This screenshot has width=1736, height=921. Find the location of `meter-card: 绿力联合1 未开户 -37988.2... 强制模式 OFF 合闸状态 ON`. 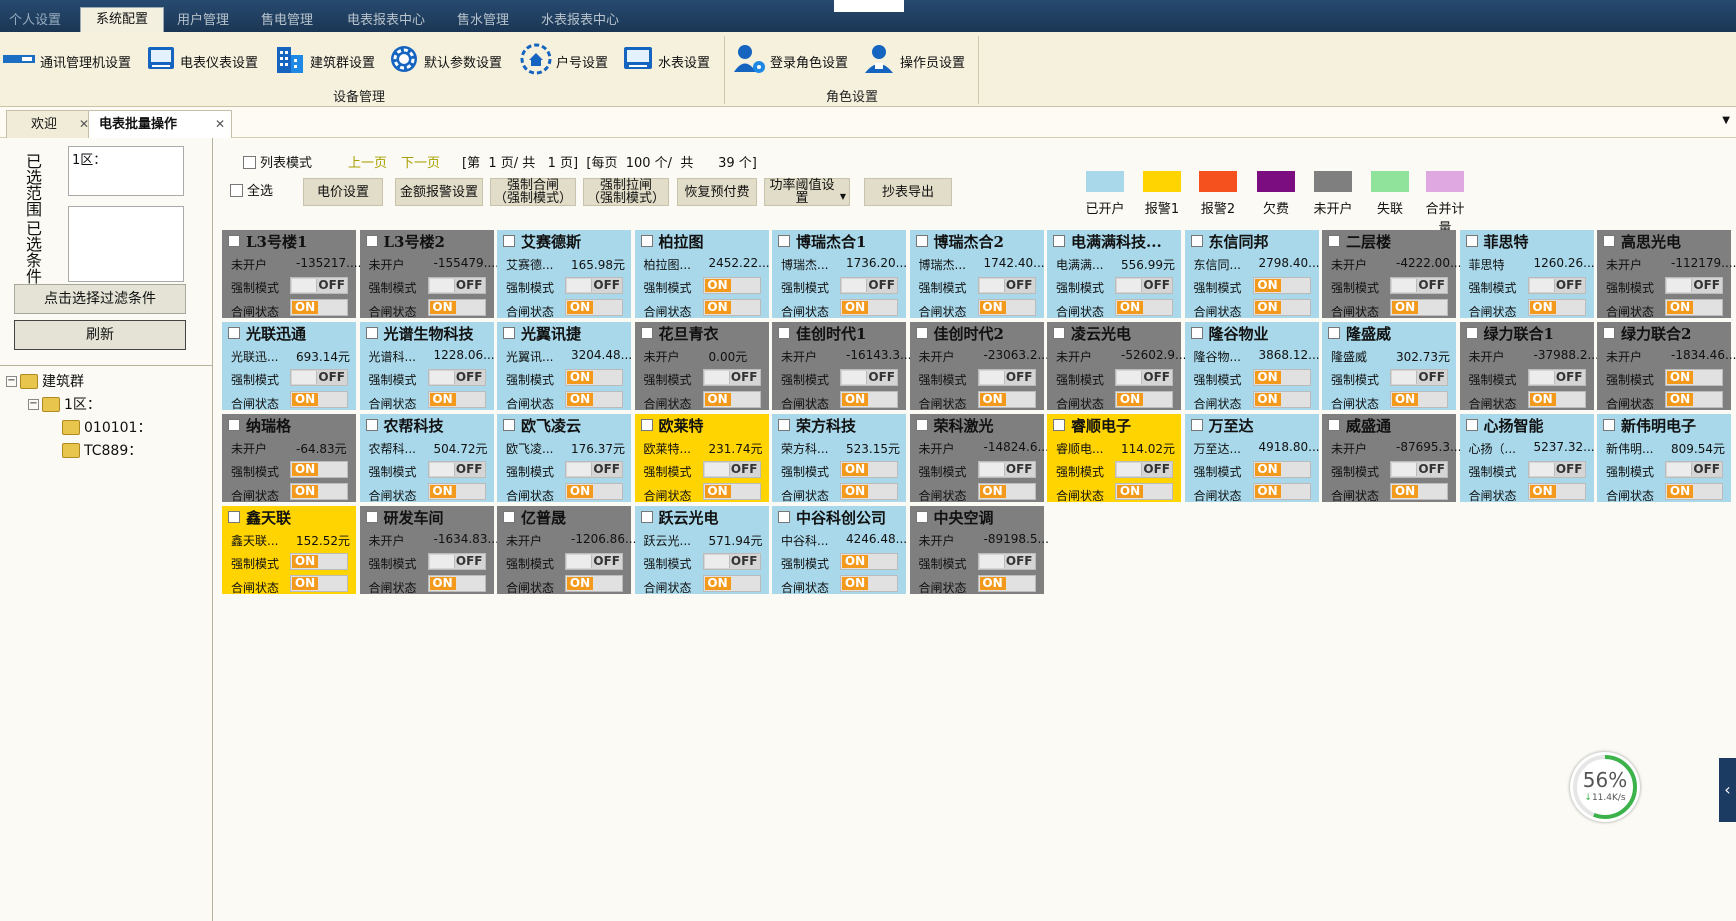

meter-card: 绿力联合1 未开户 -37988.2... 强制模式 OFF 合闸状态 ON is located at coordinates (1529, 366).